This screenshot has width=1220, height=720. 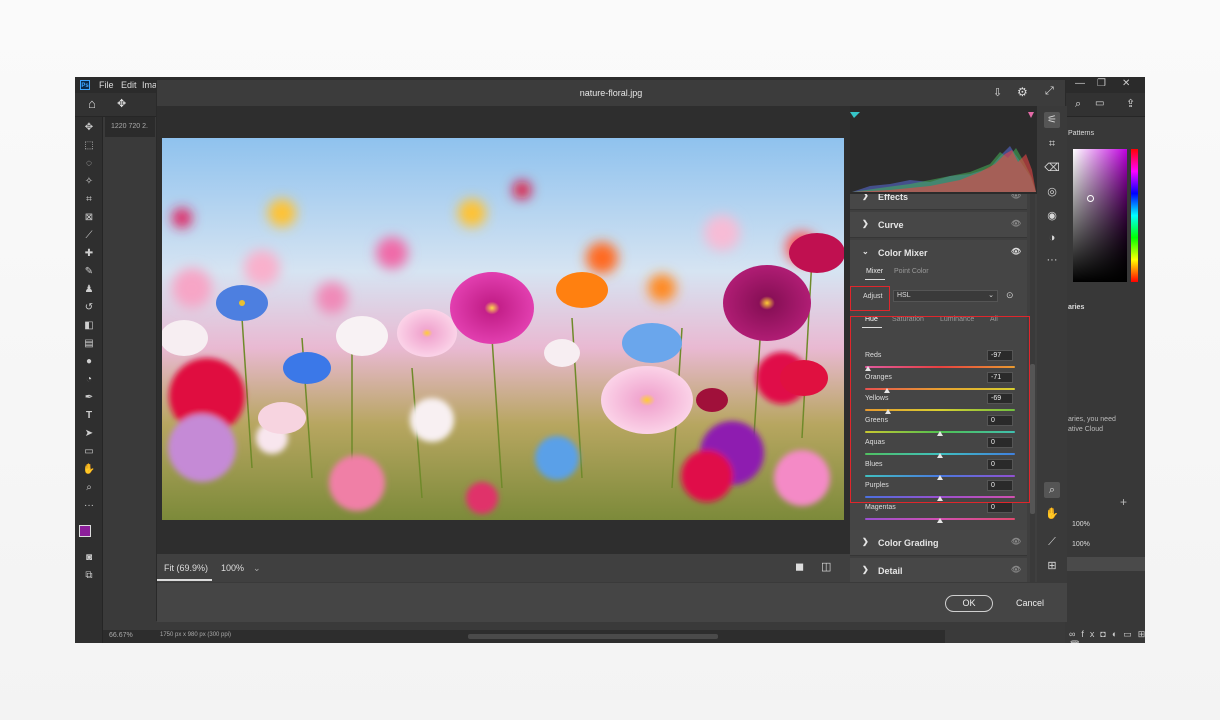 I want to click on minimize-icon: —, so click(x=1080, y=83).